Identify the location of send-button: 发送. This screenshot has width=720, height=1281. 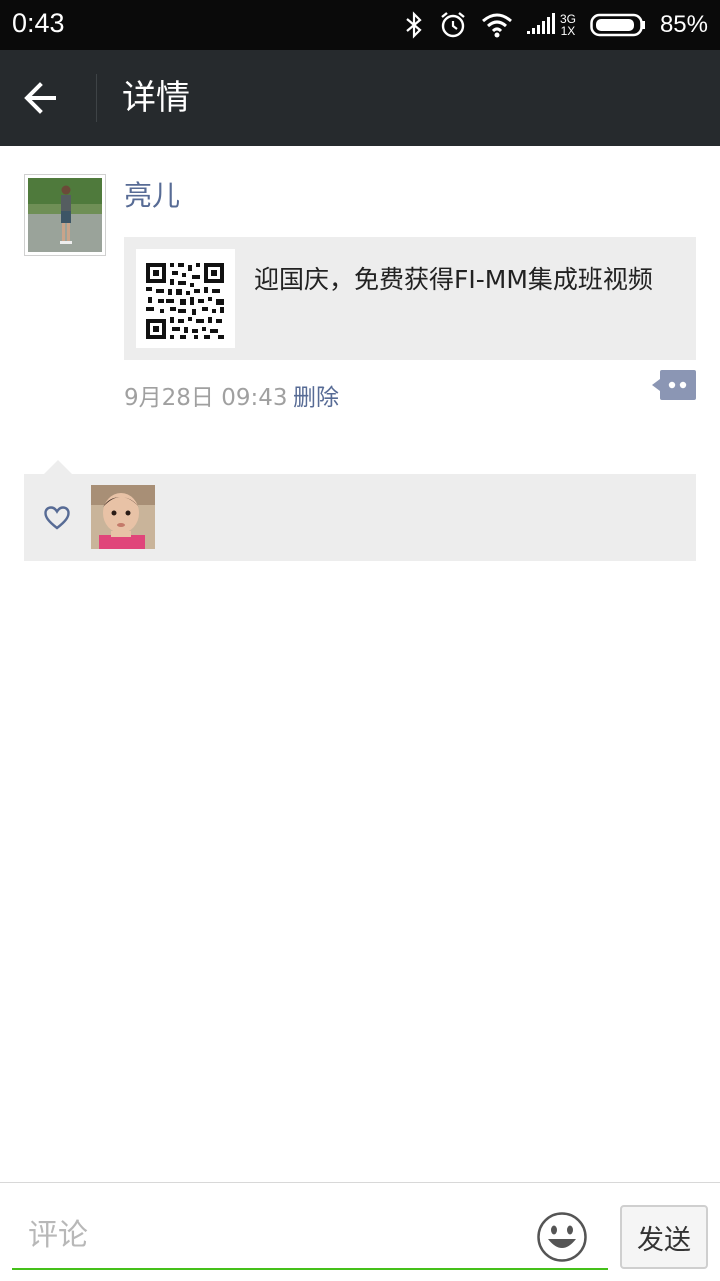
(664, 1237).